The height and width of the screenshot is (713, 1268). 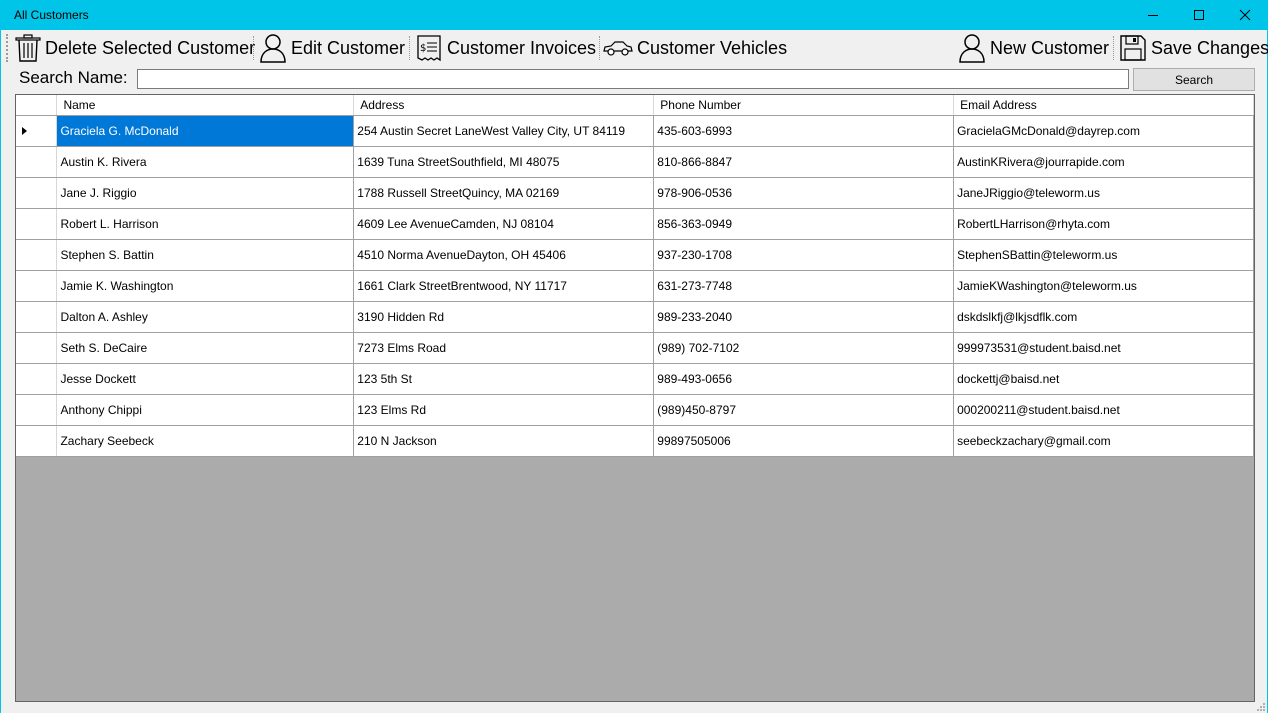 I want to click on cell-address: 3190 Hidden Rd, so click(x=504, y=317).